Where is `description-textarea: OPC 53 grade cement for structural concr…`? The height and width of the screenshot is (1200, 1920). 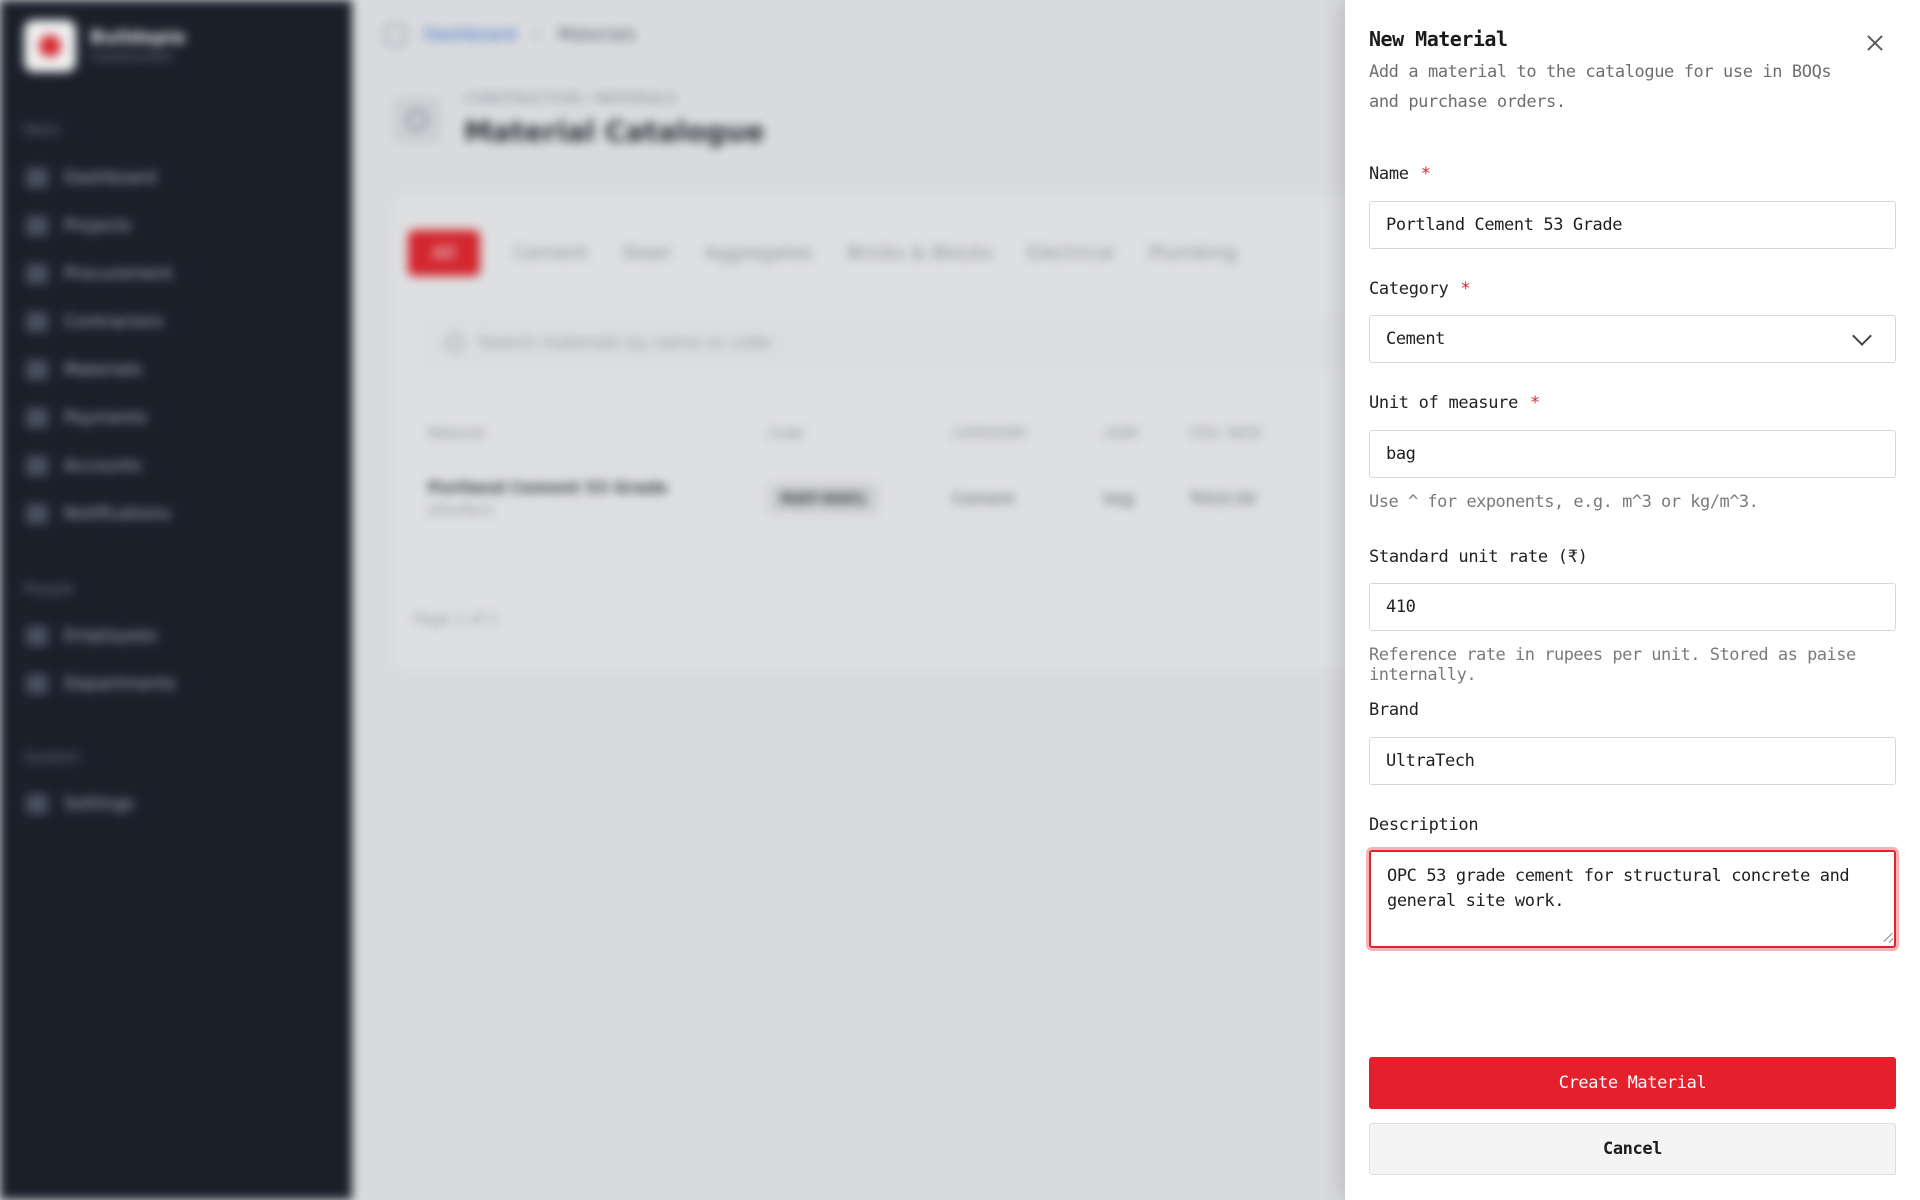
description-textarea: OPC 53 grade cement for structural concr… is located at coordinates (1632, 899).